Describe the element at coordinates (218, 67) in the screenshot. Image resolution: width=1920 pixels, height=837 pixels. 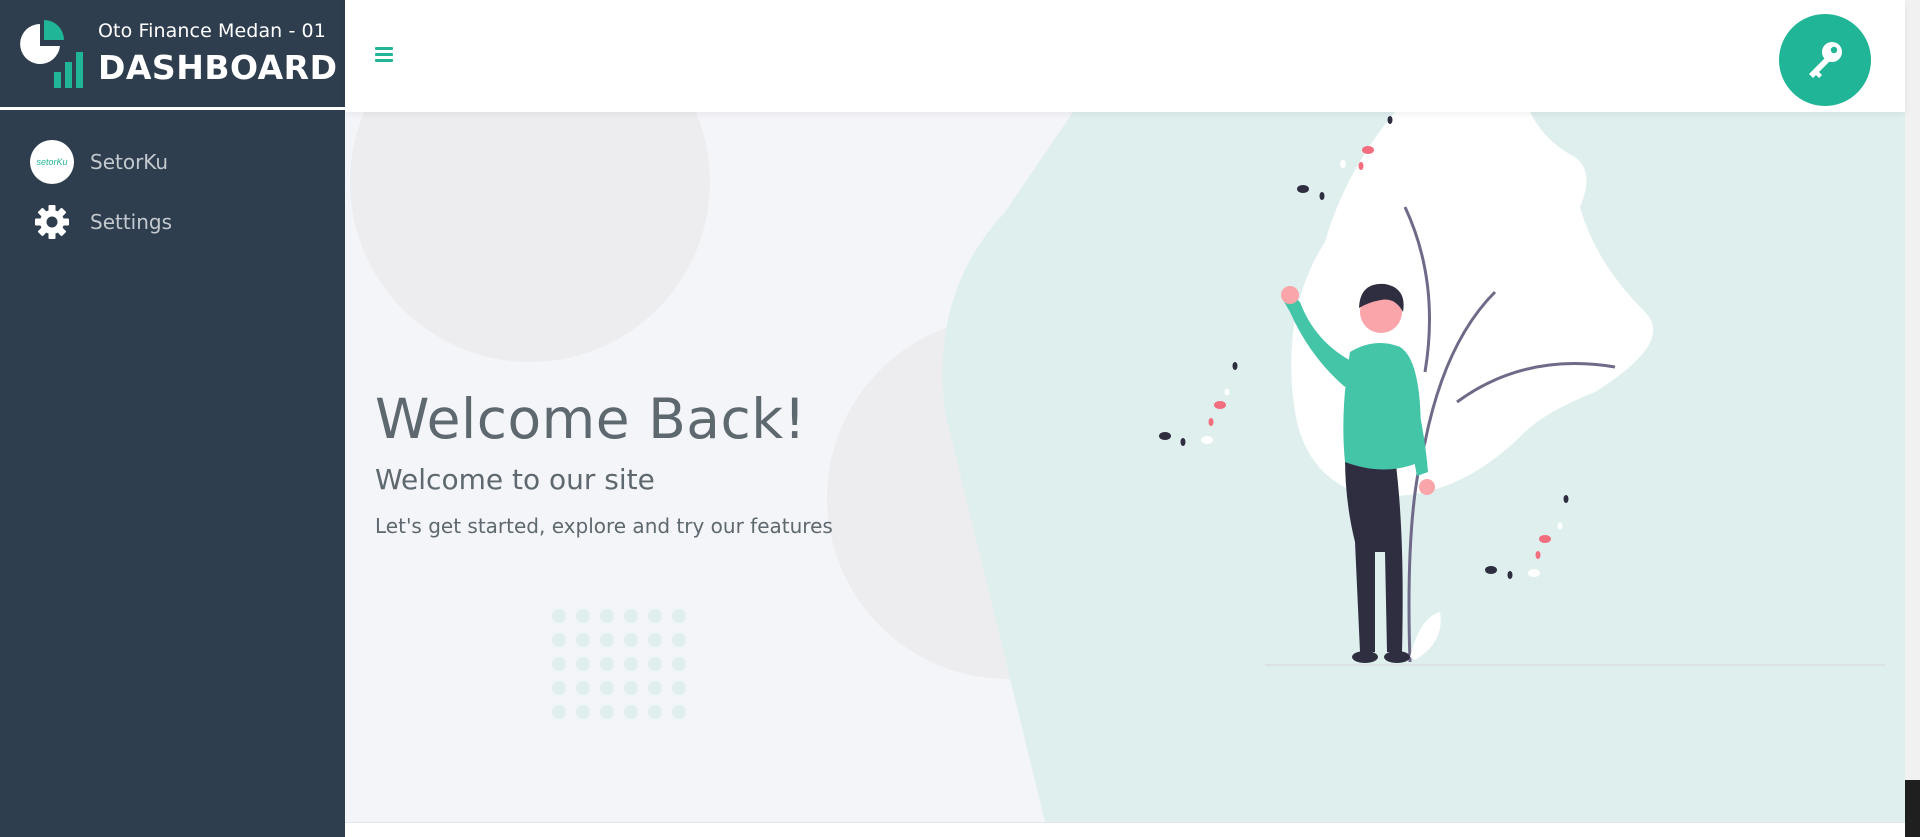
I see `brand-title: DASHBOARD` at that location.